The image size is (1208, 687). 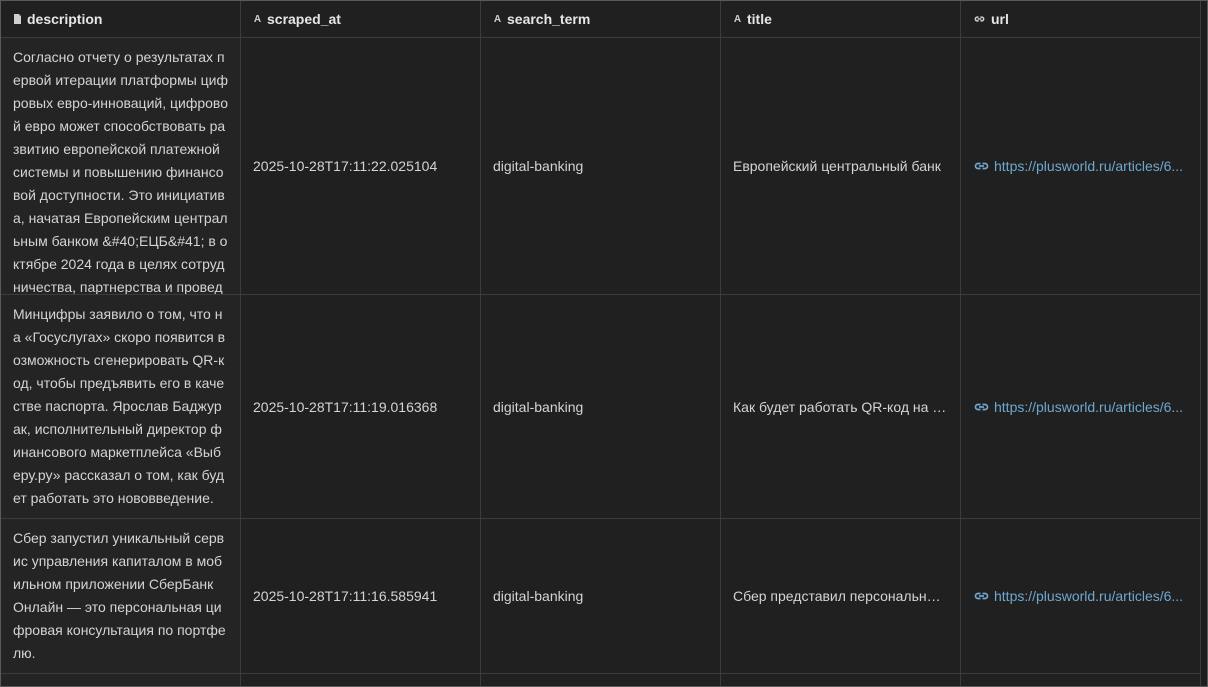 What do you see at coordinates (304, 19) in the screenshot?
I see `column-header-label: scraped_at` at bounding box center [304, 19].